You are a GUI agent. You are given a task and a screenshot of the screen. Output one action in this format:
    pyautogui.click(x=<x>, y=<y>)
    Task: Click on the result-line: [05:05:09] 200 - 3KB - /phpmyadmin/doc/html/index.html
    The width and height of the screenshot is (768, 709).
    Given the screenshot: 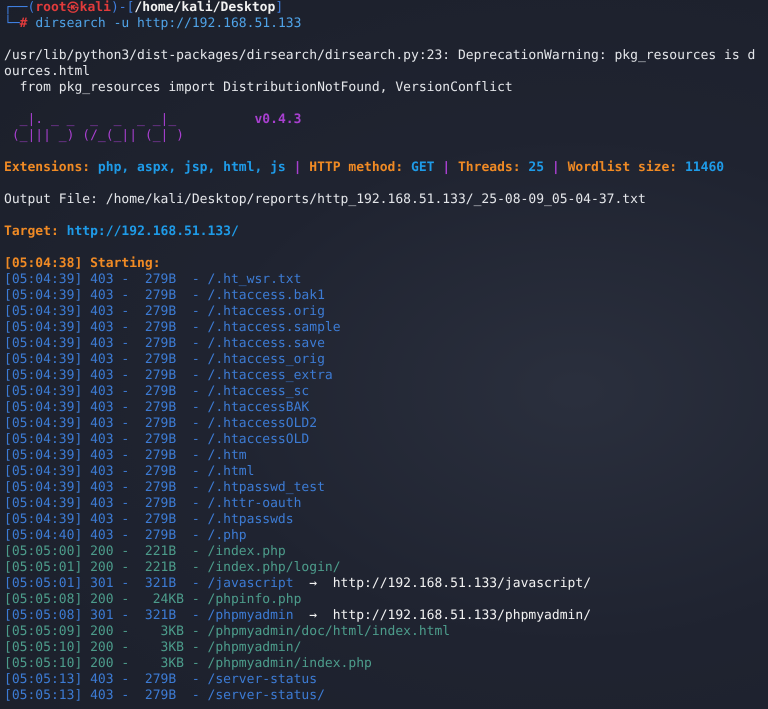 What is the action you would take?
    pyautogui.click(x=227, y=631)
    